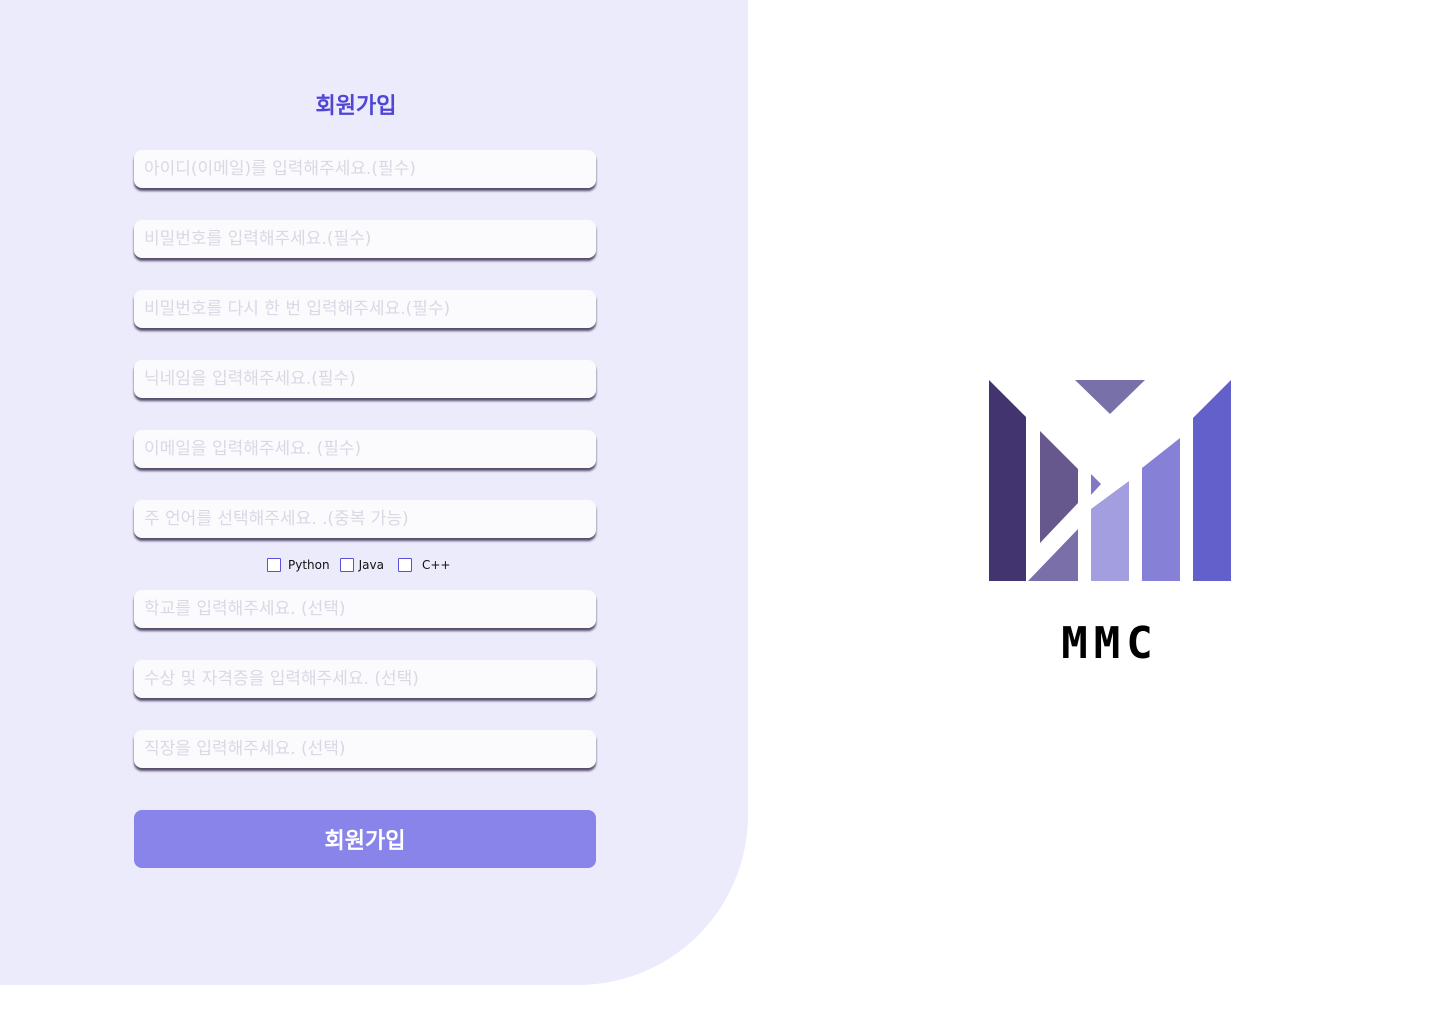  What do you see at coordinates (365, 609) in the screenshot?
I see `school-input` at bounding box center [365, 609].